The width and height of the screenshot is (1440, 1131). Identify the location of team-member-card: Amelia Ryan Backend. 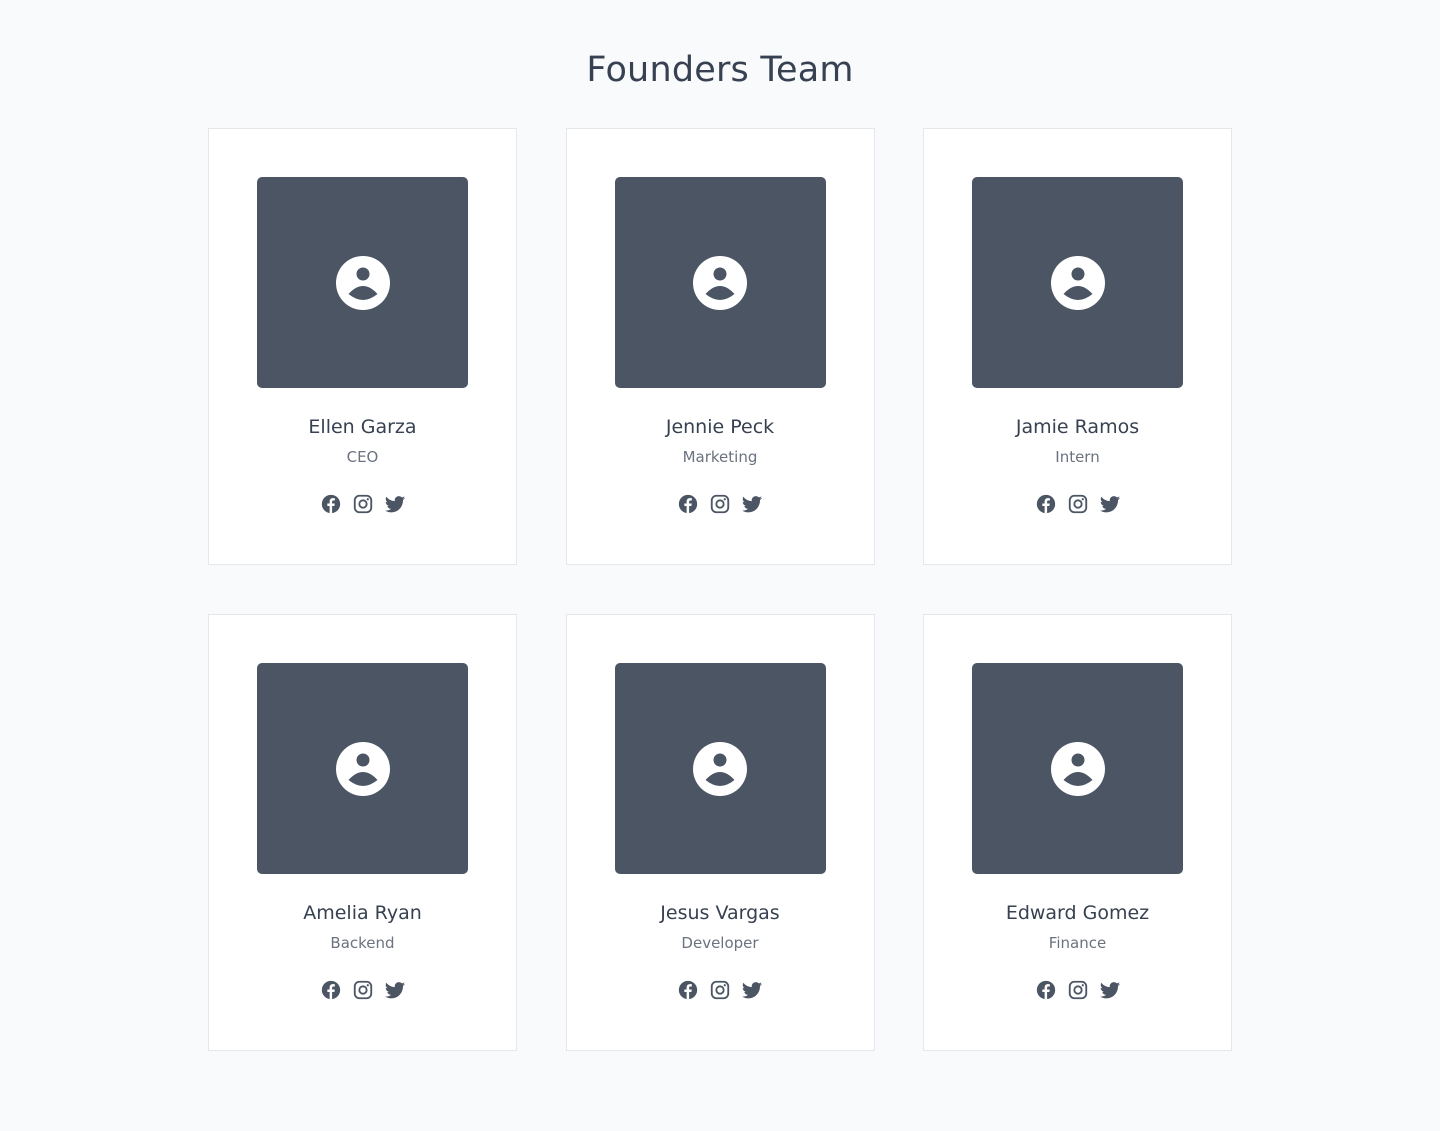
(362, 832).